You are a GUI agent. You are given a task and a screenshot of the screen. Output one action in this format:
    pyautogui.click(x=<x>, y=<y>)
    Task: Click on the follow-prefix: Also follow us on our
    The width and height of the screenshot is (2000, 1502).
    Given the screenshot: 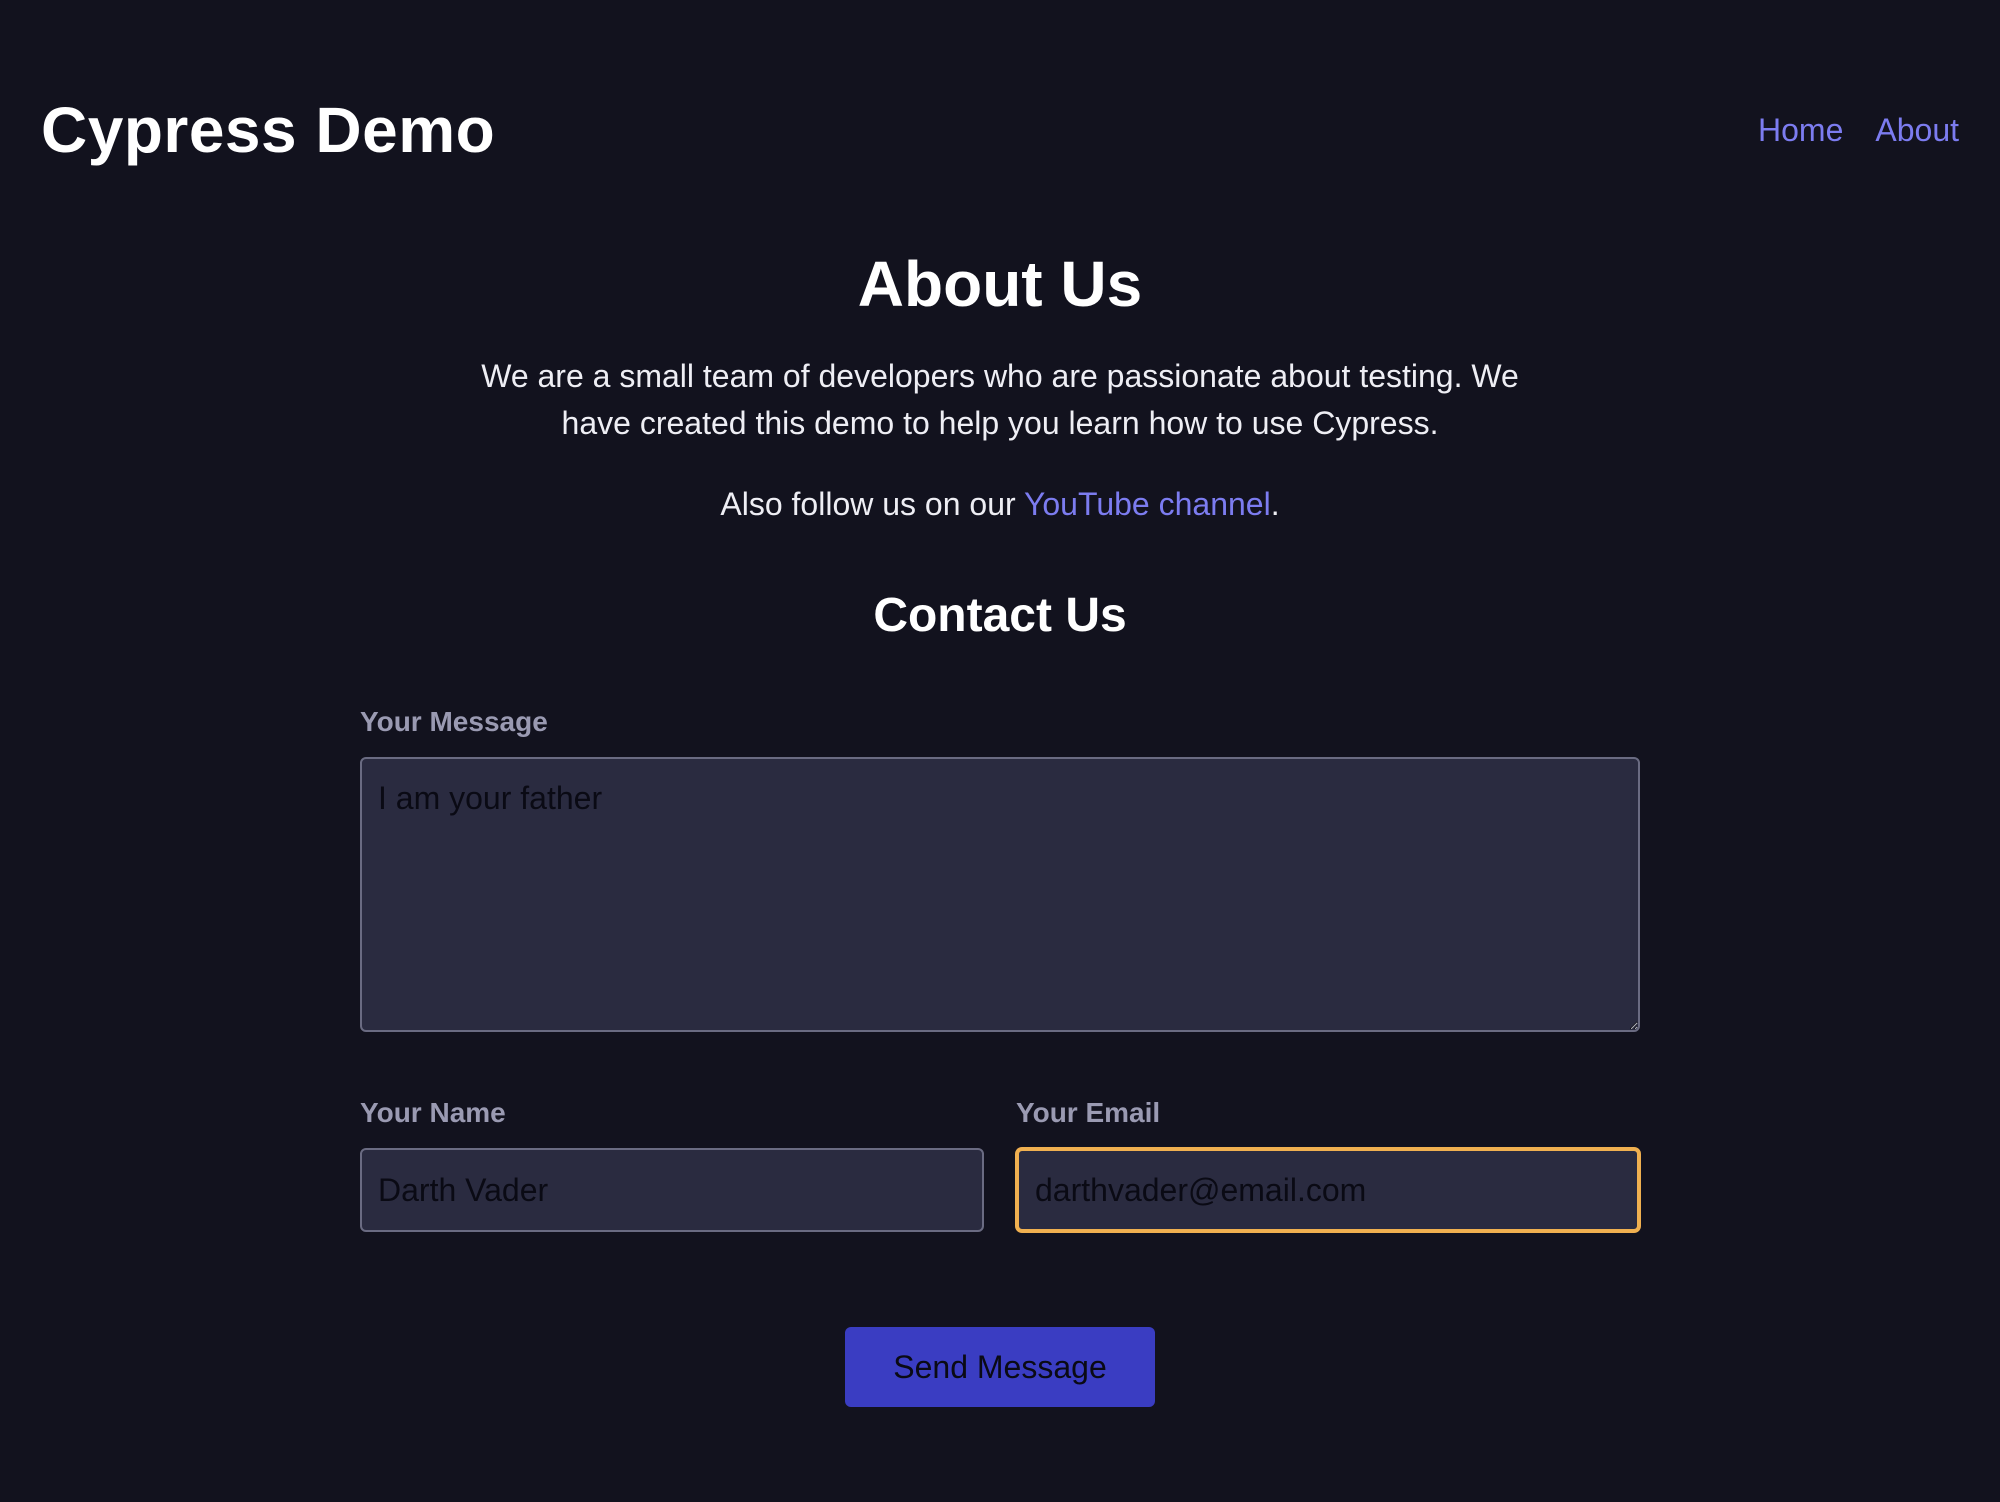 What is the action you would take?
    pyautogui.click(x=872, y=504)
    